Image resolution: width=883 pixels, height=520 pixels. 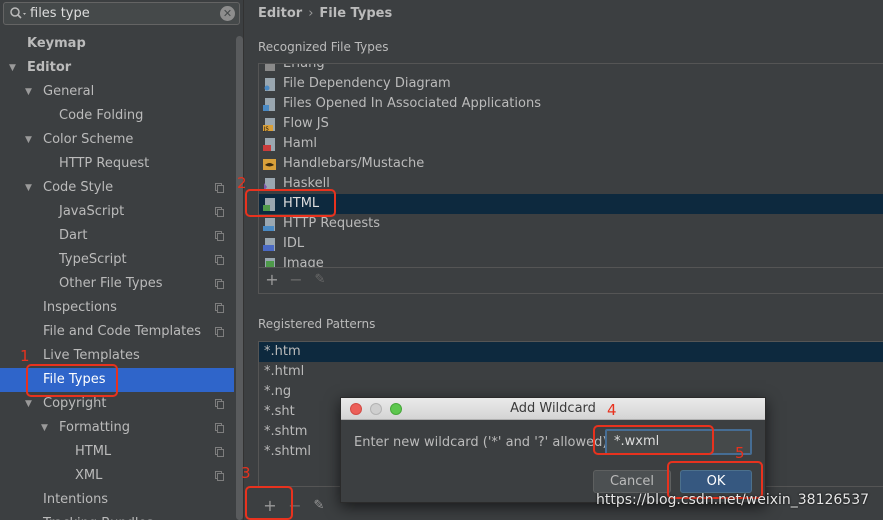 I want to click on breadcrumb-parent: Editor, so click(x=280, y=13).